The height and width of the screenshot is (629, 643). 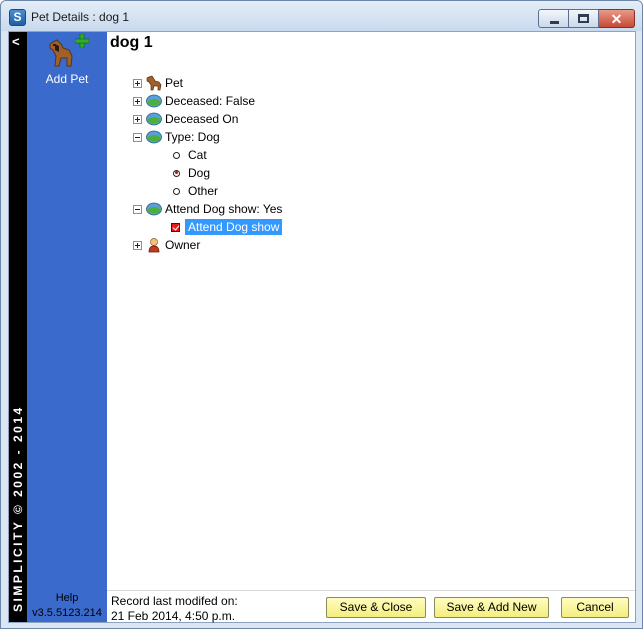 I want to click on checkbox-checked, so click(x=175, y=227).